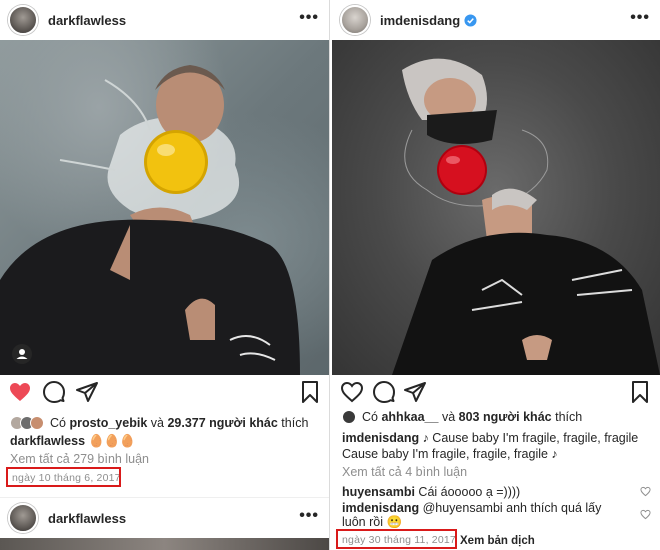 Image resolution: width=660 pixels, height=550 pixels. What do you see at coordinates (496, 20) in the screenshot?
I see `post-header: imdenisdang •••` at bounding box center [496, 20].